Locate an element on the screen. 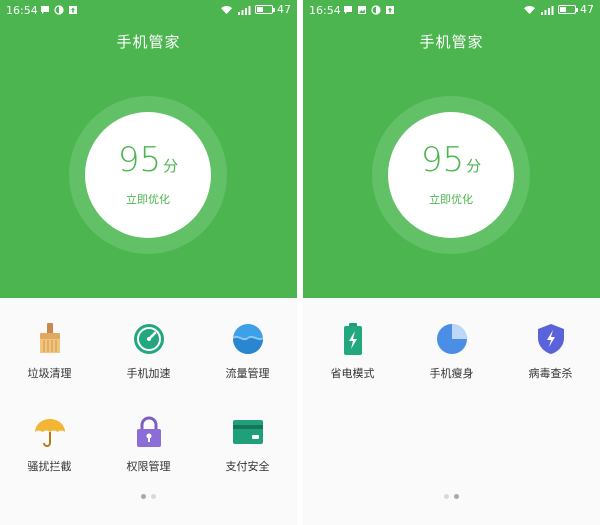 The image size is (600, 525). tool-label: 支付安全 is located at coordinates (247, 466).